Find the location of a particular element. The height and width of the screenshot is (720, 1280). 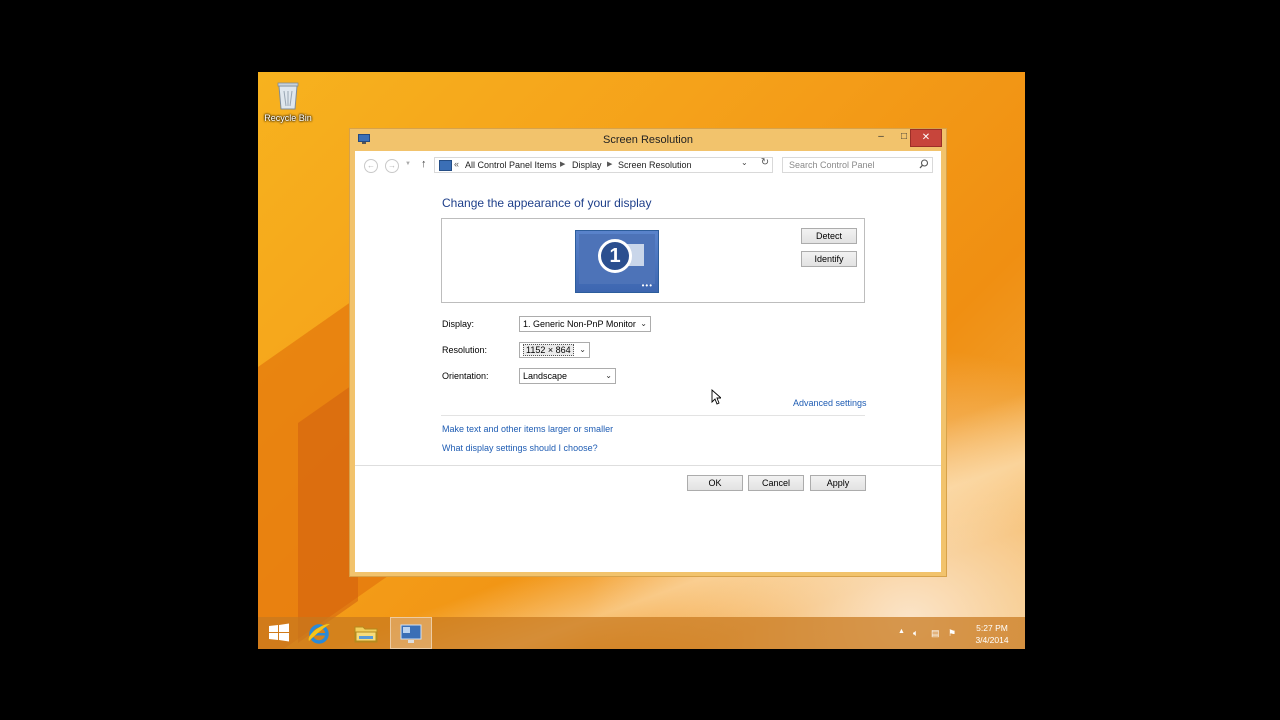

display-select: 1. Generic Non-PnP Monitor ⌄ is located at coordinates (585, 324).